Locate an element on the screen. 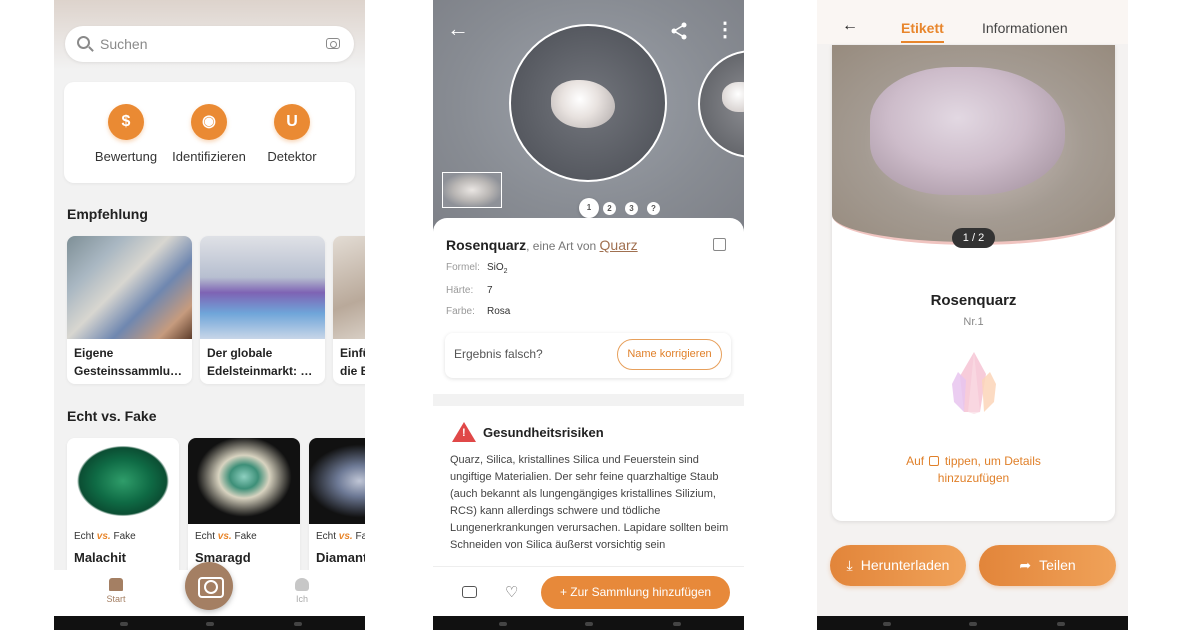  species-name: Rosenquarz is located at coordinates (486, 245).